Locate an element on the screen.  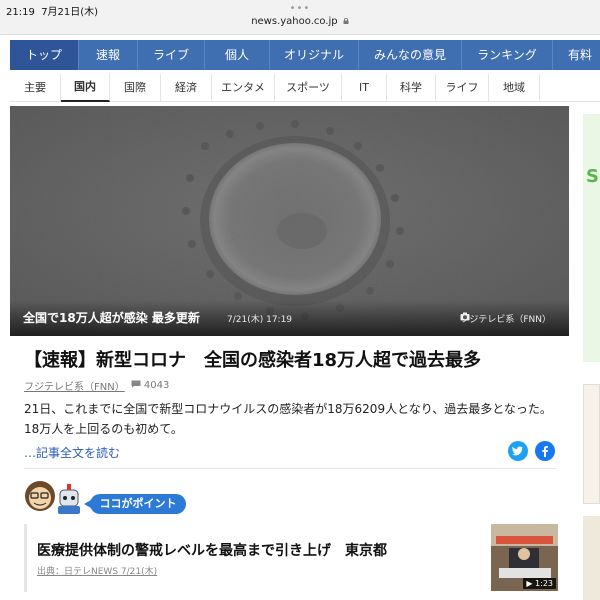
comment-count: 4043 is located at coordinates (150, 385).